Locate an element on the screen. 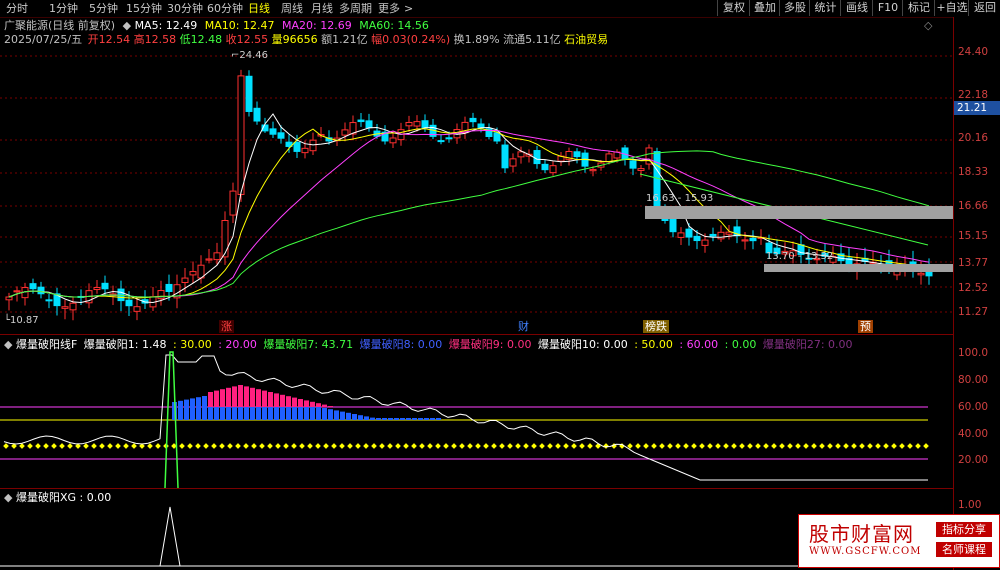 The height and width of the screenshot is (570, 1000). watermark-tag-course: 名师课程 is located at coordinates (964, 549).